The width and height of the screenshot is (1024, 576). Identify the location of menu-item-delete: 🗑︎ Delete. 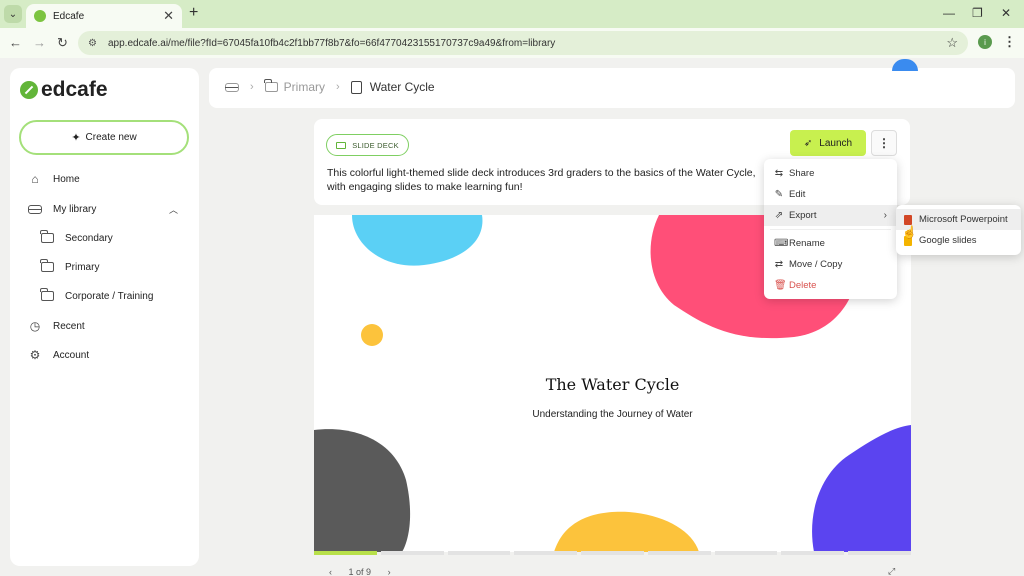
(830, 285).